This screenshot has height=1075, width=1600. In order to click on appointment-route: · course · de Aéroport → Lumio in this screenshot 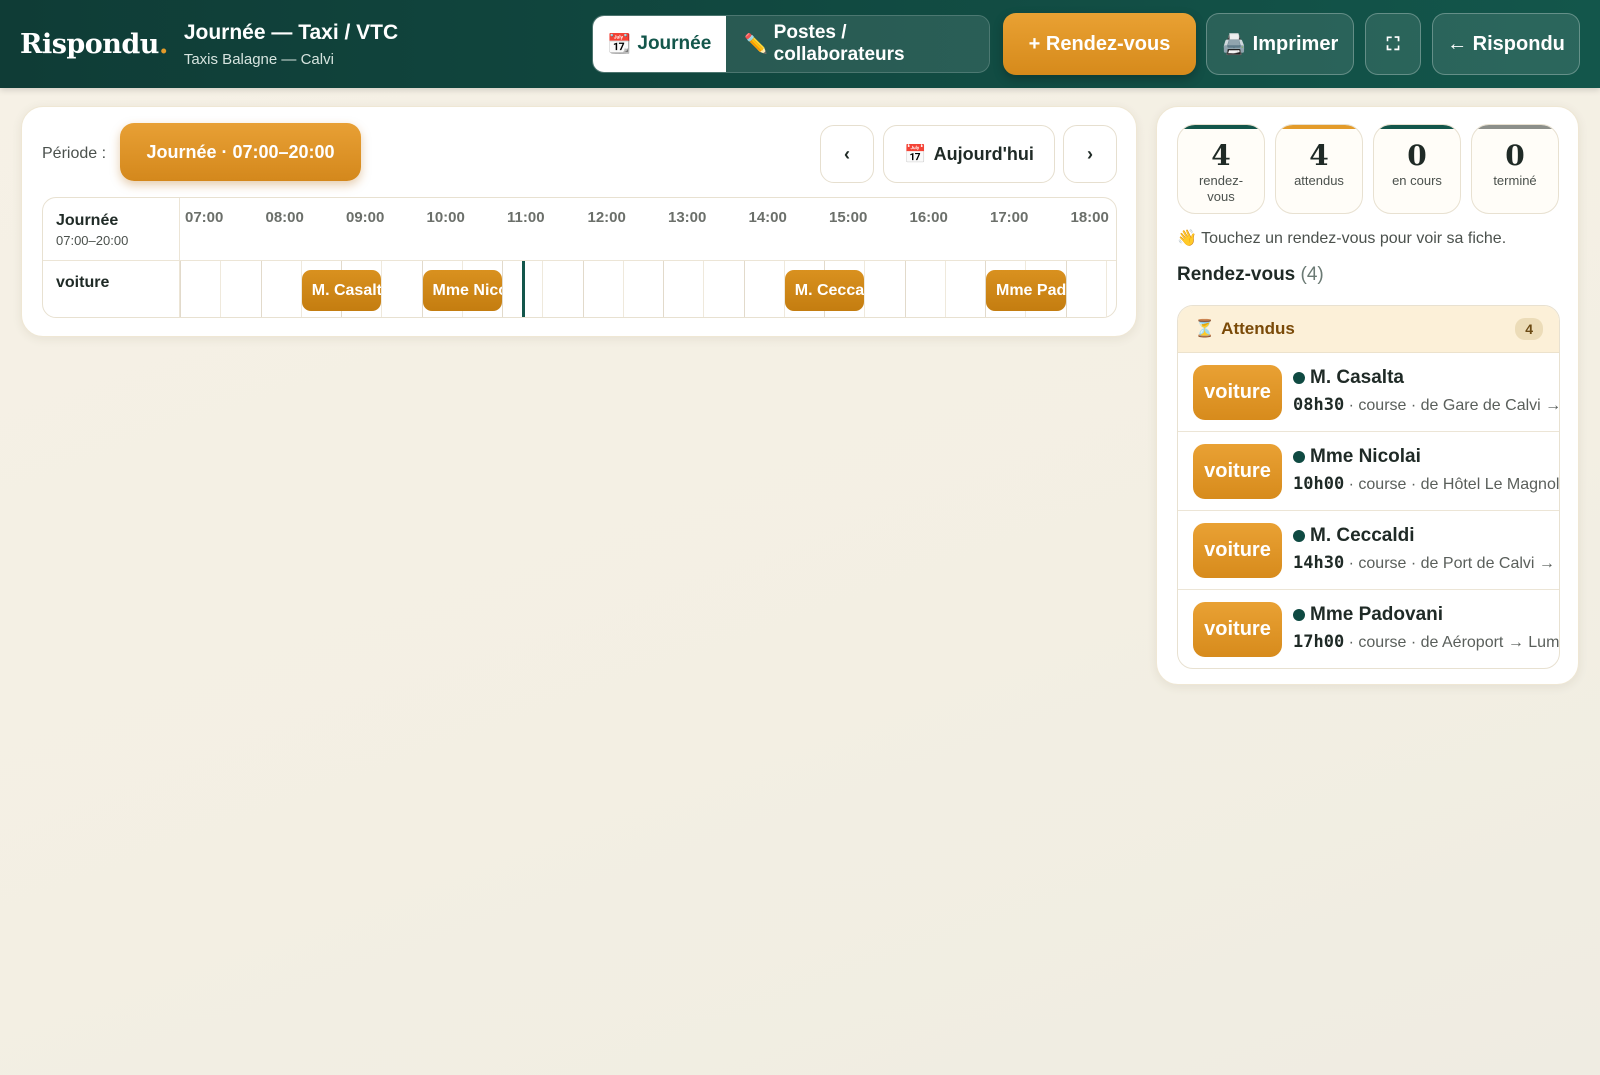, I will do `click(1452, 642)`.